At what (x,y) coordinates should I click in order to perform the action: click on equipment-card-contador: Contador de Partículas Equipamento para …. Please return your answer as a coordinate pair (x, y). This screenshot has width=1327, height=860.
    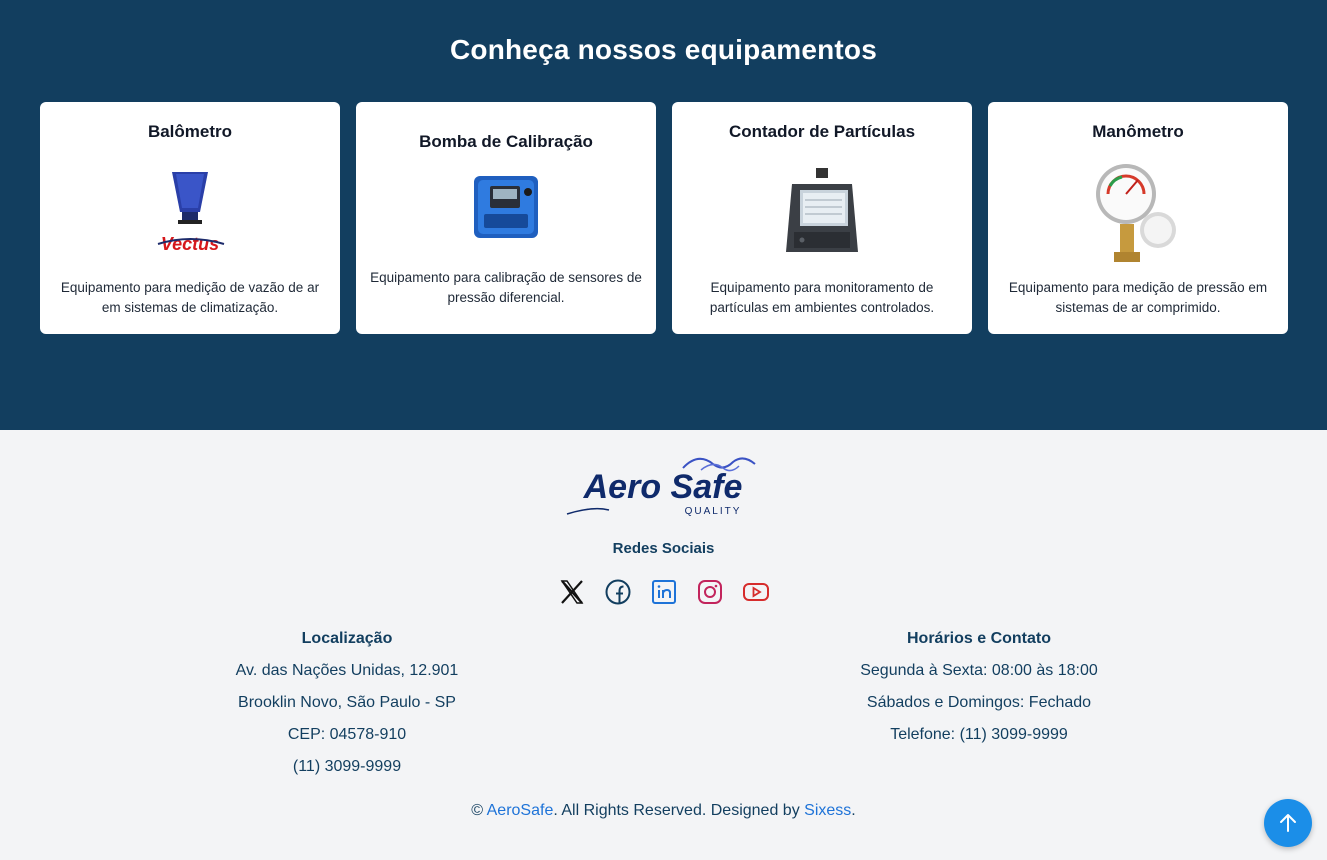
    Looking at the image, I should click on (822, 218).